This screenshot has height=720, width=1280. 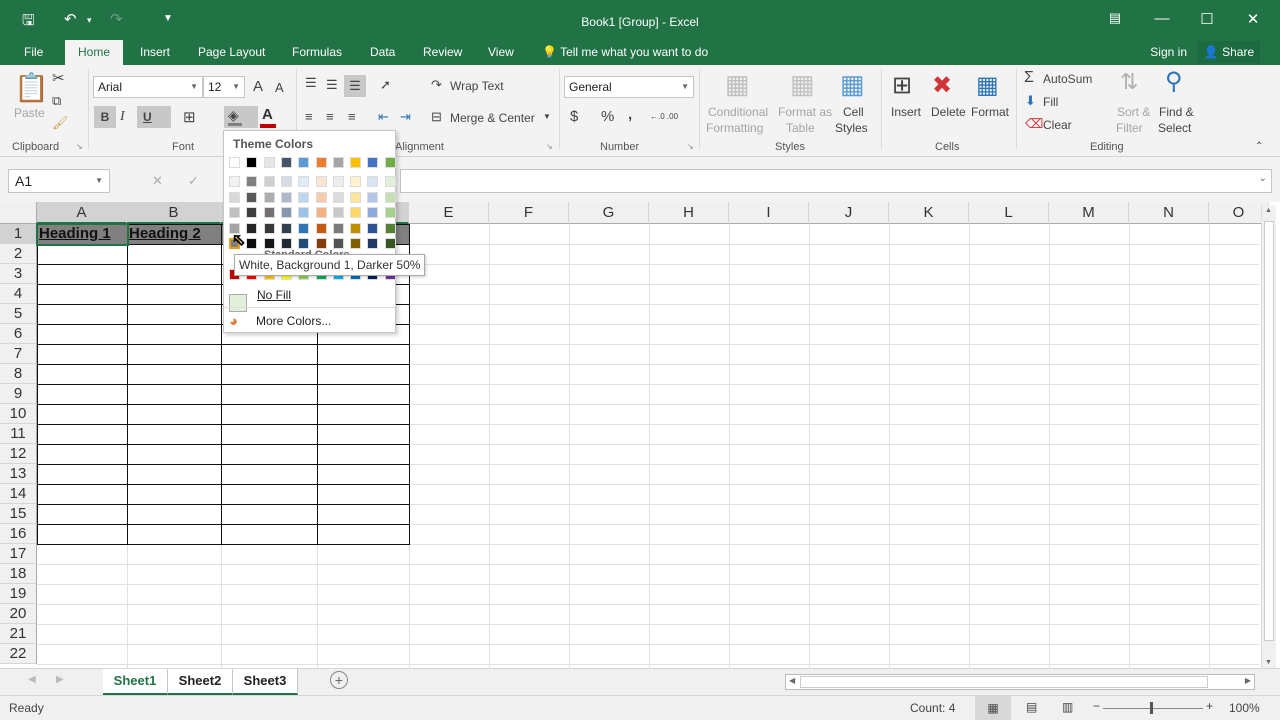 What do you see at coordinates (317, 52) in the screenshot?
I see `tab-formulas: Formulas` at bounding box center [317, 52].